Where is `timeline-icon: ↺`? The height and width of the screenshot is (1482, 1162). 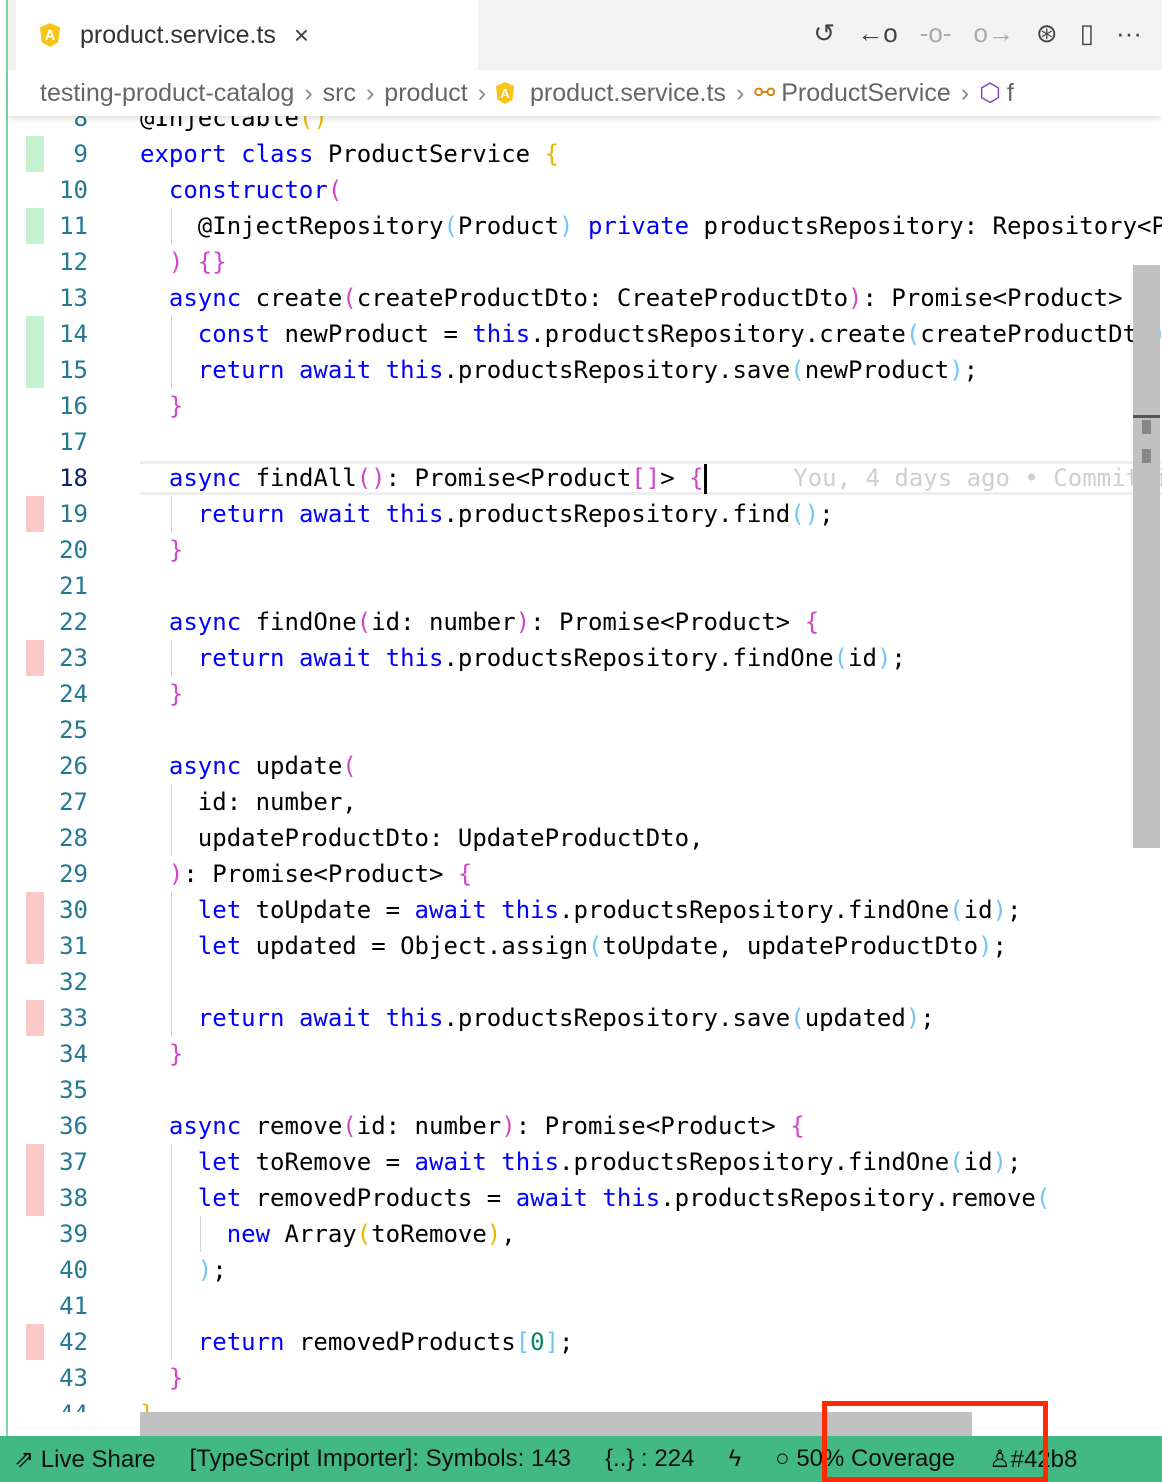
timeline-icon: ↺ is located at coordinates (824, 33).